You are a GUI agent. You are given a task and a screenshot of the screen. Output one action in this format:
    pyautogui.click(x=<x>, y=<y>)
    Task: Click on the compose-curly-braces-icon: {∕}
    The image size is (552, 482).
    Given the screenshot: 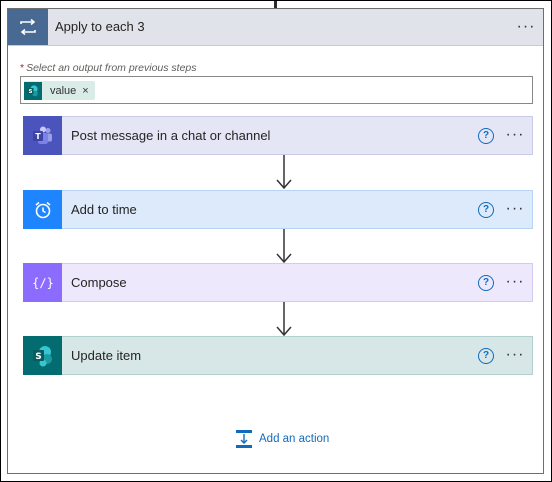 What is the action you would take?
    pyautogui.click(x=42, y=282)
    